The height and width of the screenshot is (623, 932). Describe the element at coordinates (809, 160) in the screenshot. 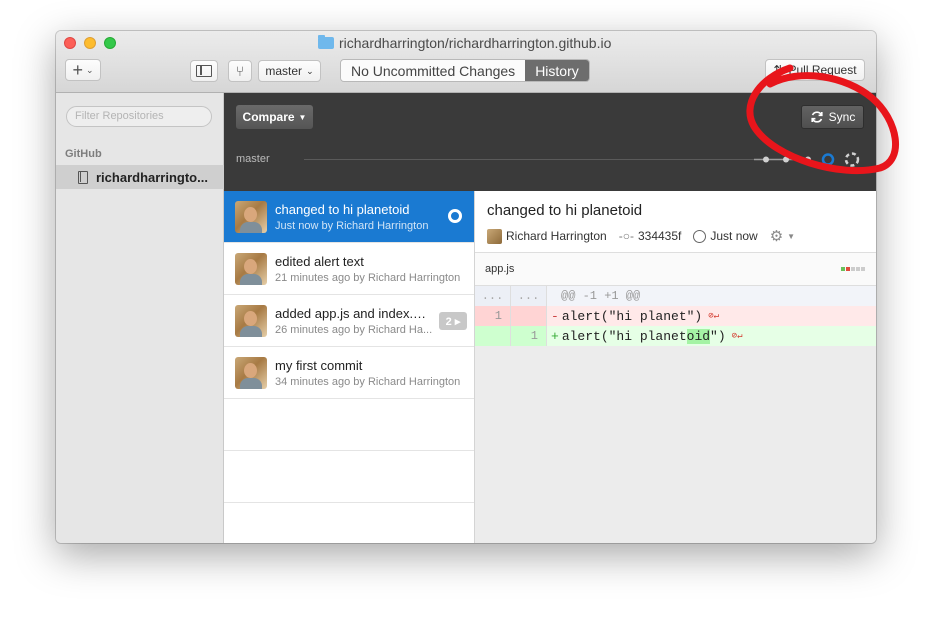

I see `timeline-commit-dots` at that location.